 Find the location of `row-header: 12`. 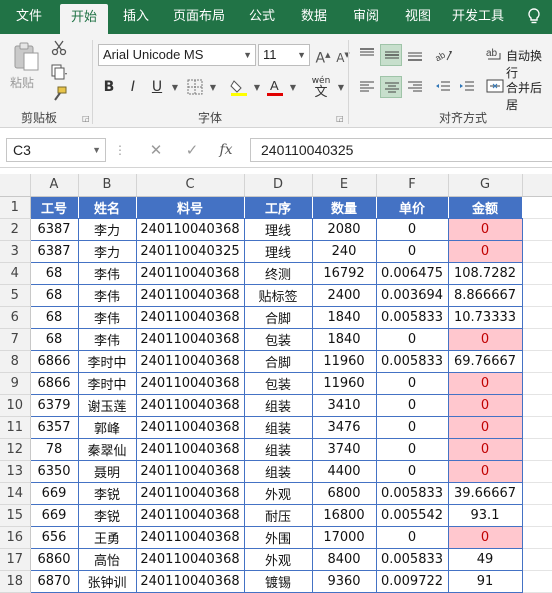

row-header: 12 is located at coordinates (15, 449).